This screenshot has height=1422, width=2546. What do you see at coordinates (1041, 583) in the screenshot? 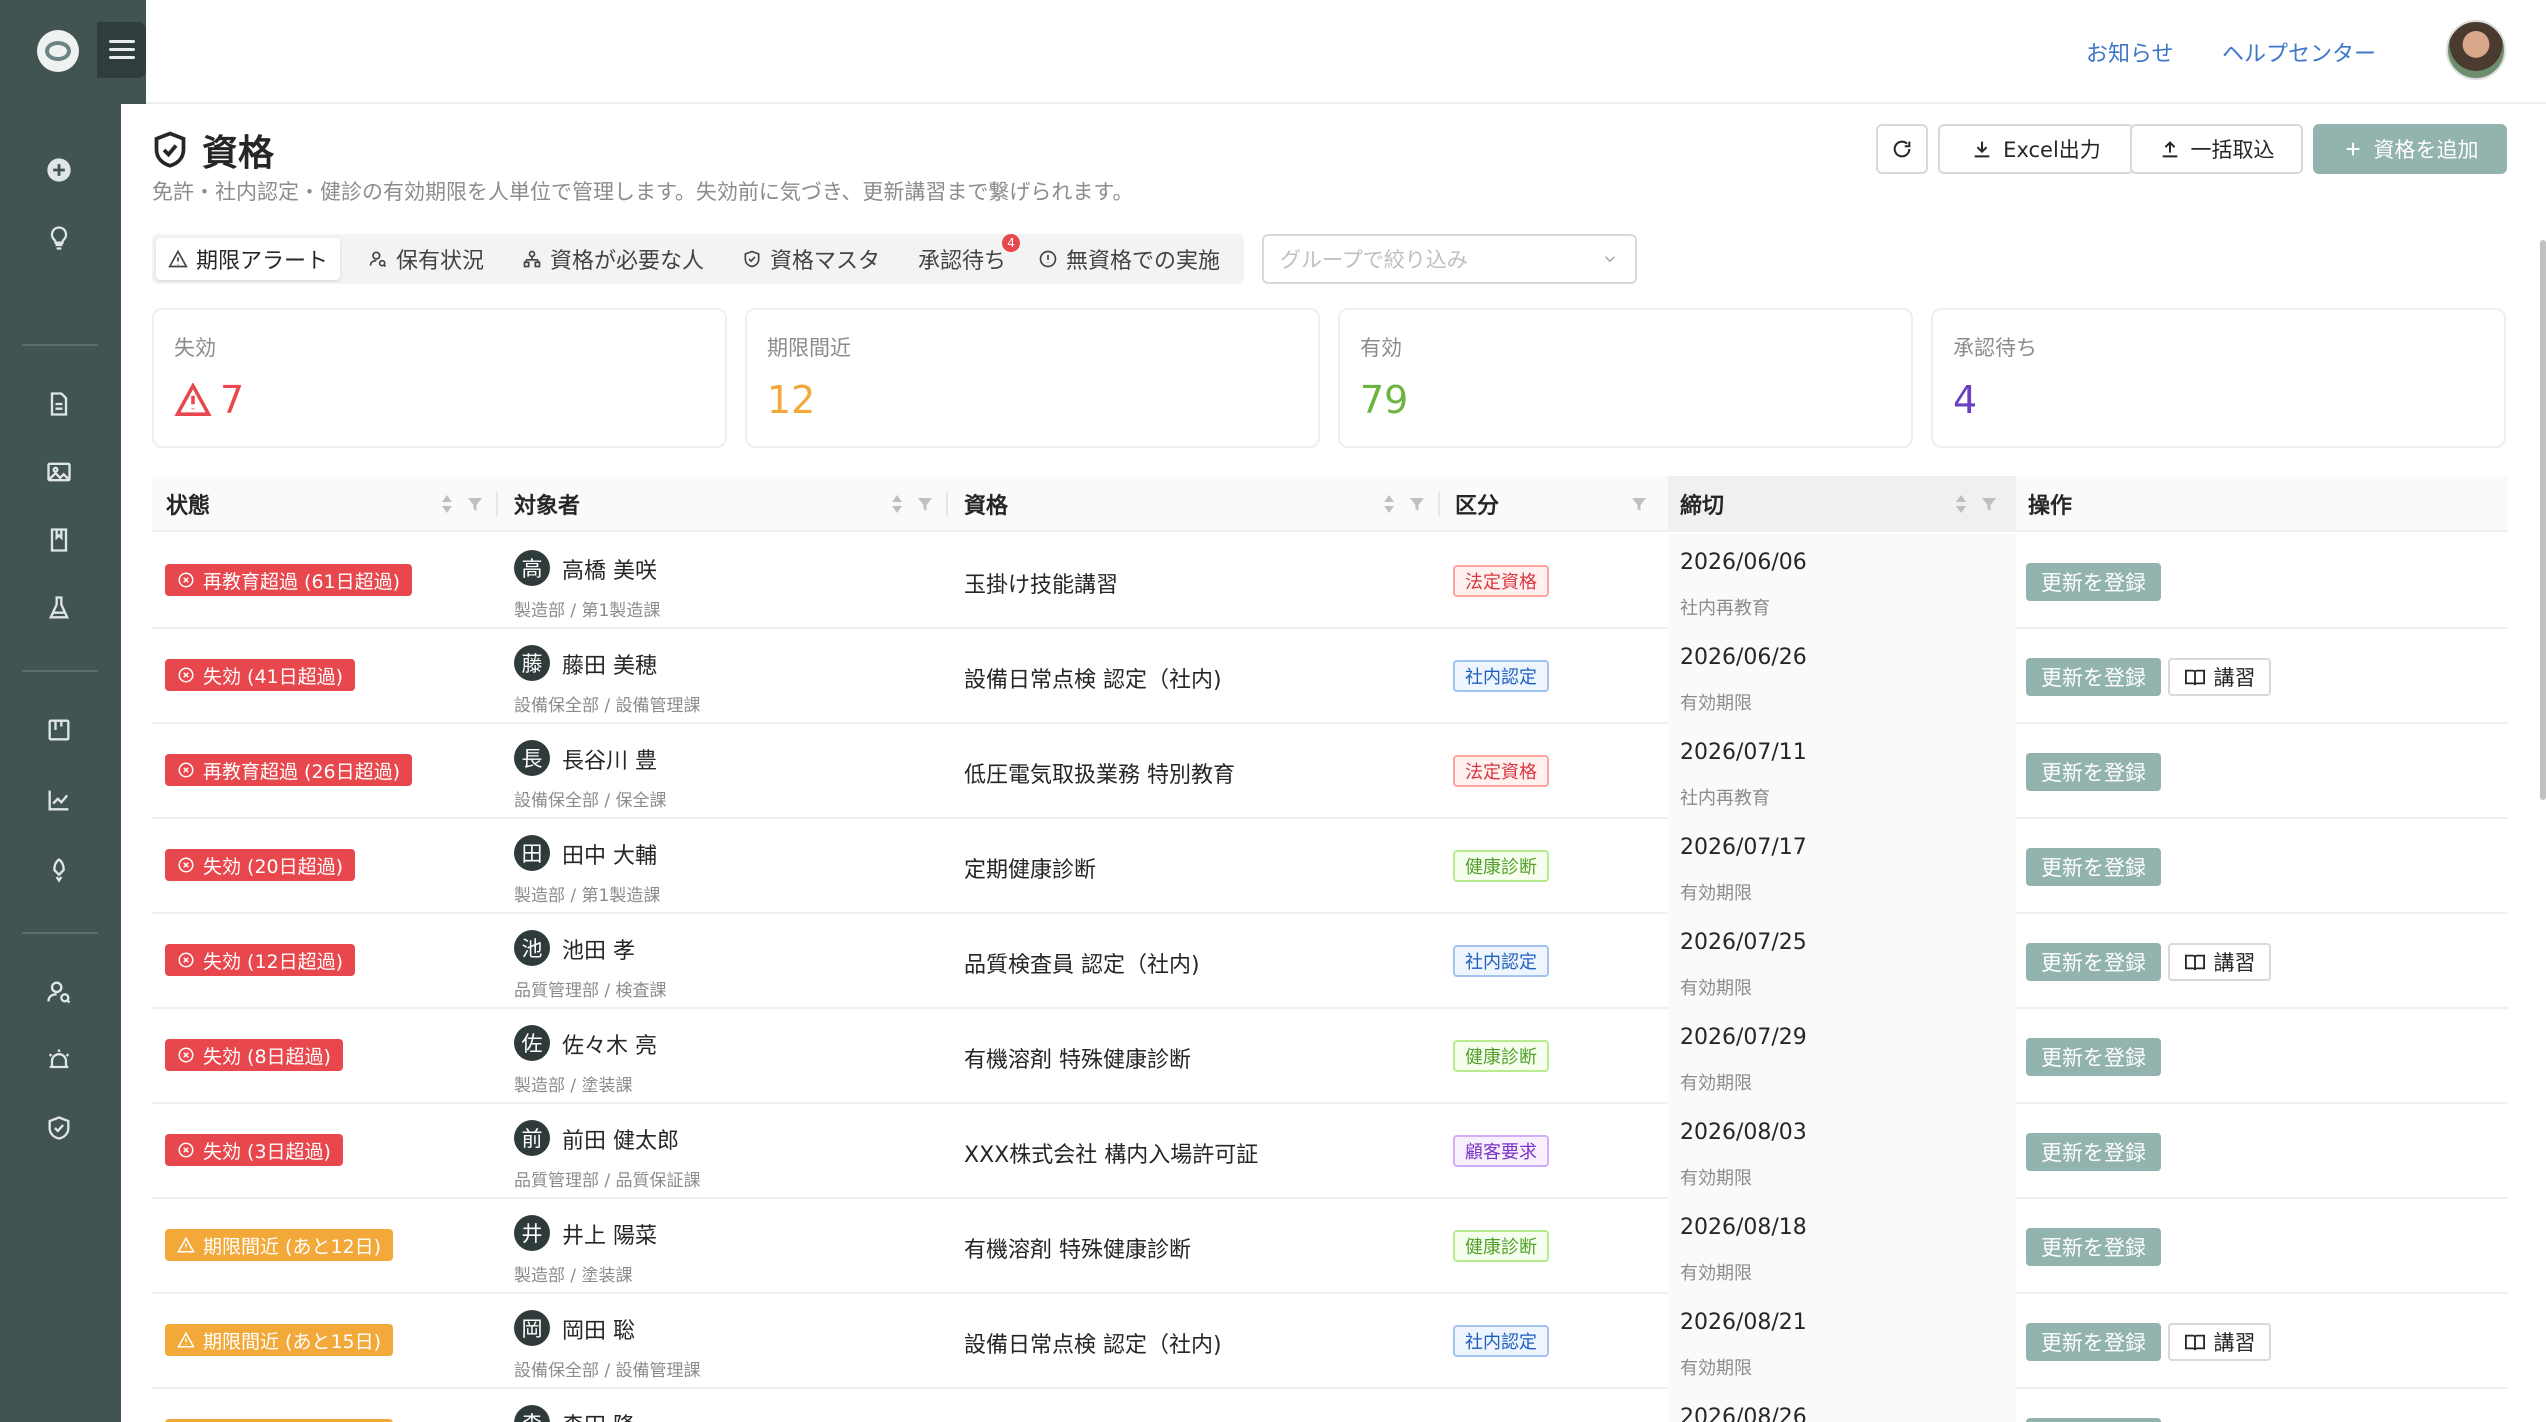
I see `qualification-name: 玉掛け技能講習` at bounding box center [1041, 583].